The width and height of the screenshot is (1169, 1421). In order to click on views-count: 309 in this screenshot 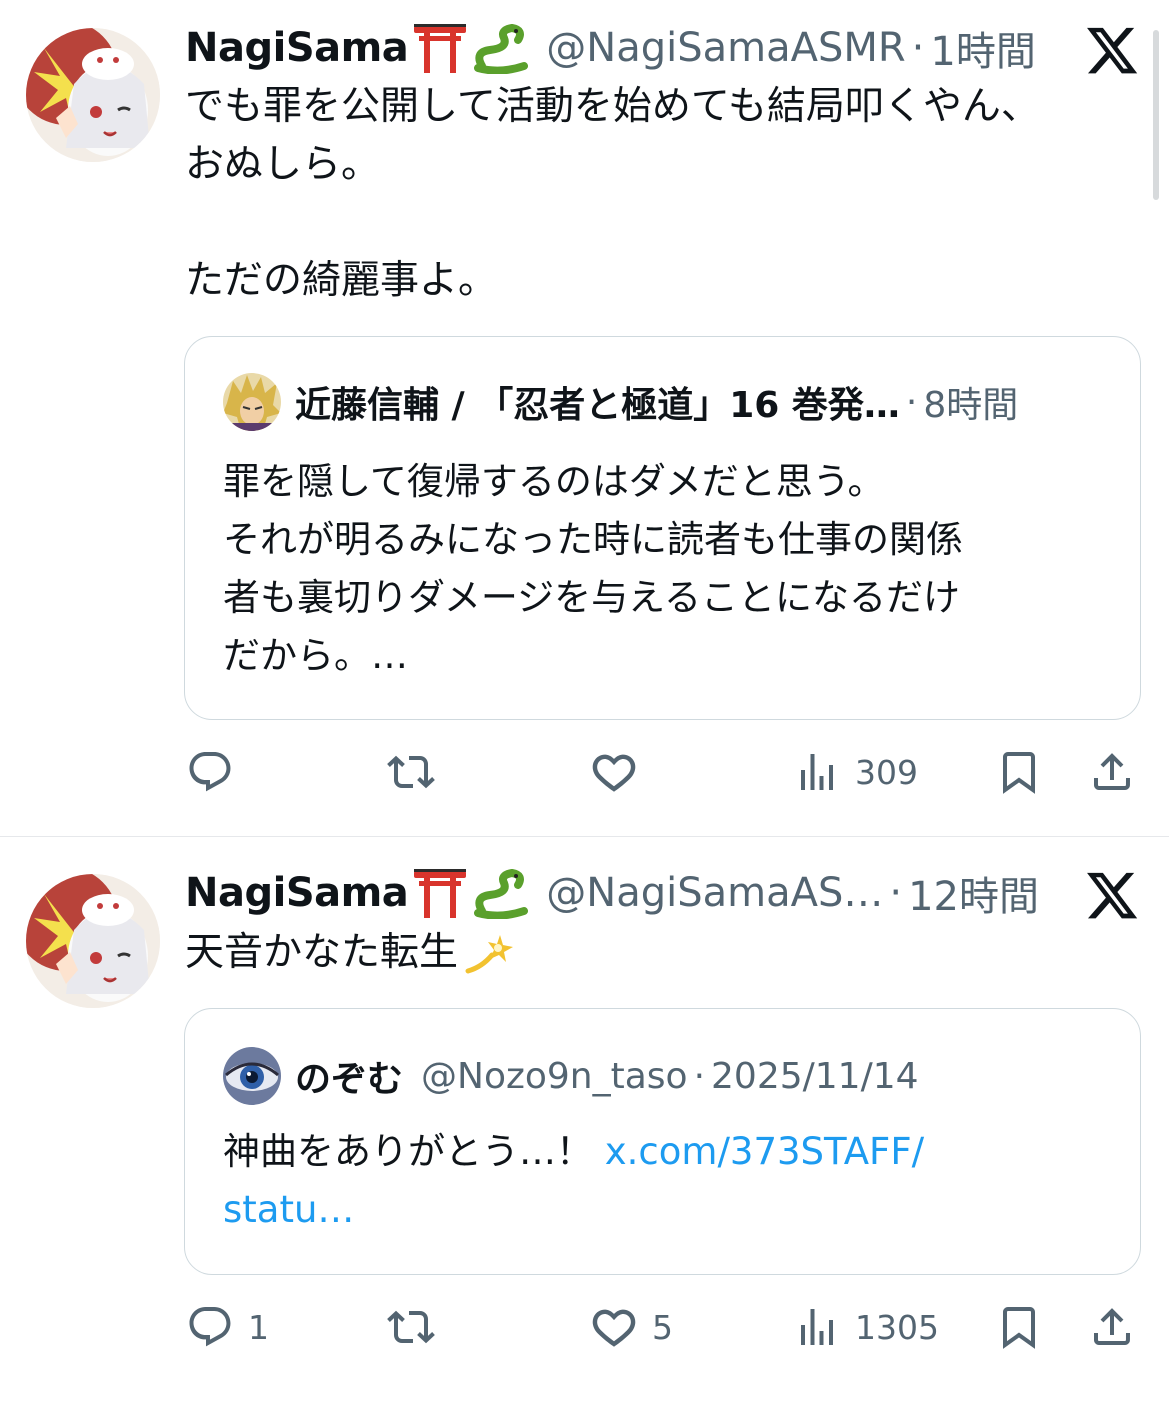, I will do `click(886, 772)`.